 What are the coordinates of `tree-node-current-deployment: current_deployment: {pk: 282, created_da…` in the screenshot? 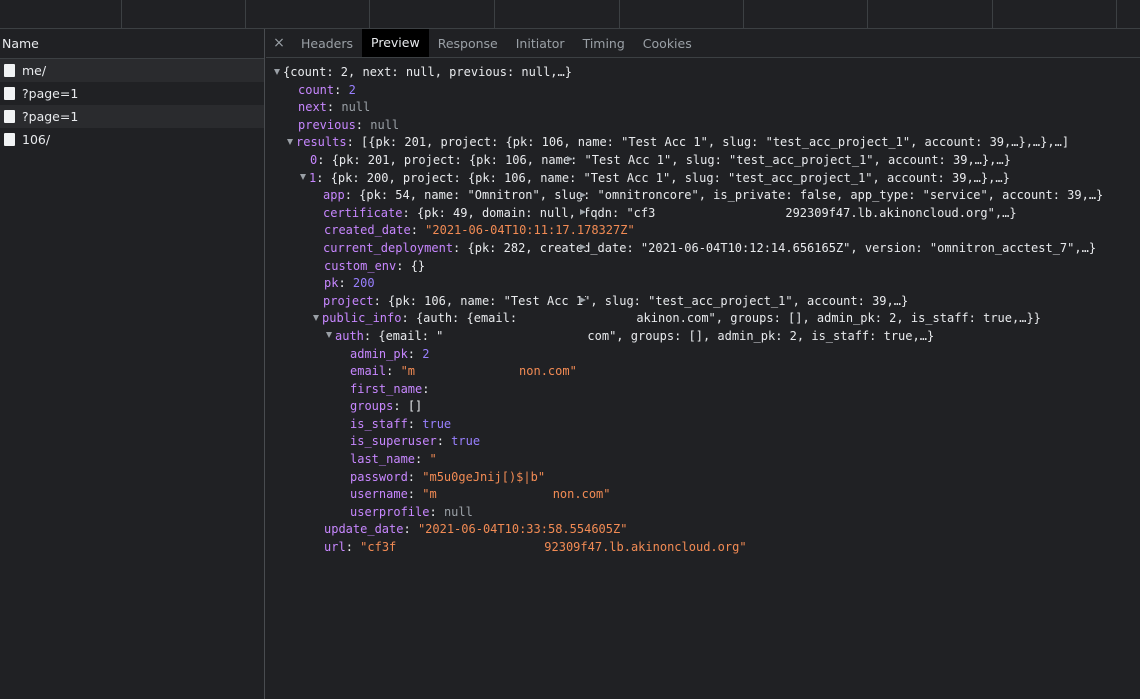 It's located at (703, 249).